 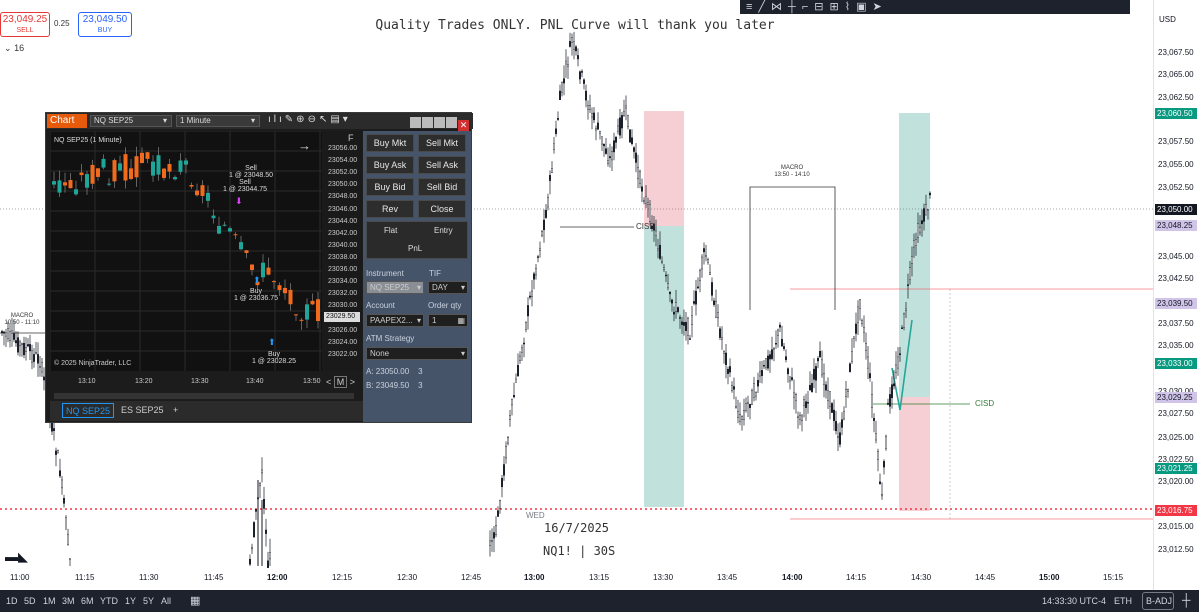 What do you see at coordinates (442, 143) in the screenshot?
I see `sell-mkt-button: Sell Mkt` at bounding box center [442, 143].